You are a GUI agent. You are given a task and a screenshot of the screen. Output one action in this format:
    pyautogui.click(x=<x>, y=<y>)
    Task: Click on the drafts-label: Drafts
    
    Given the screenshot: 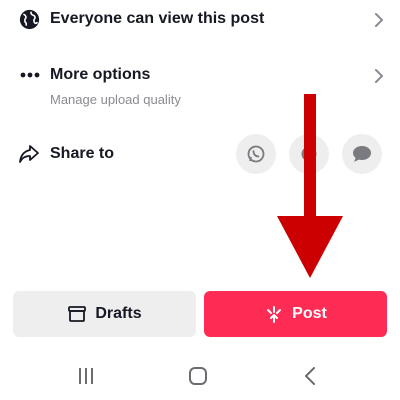 What is the action you would take?
    pyautogui.click(x=118, y=313)
    